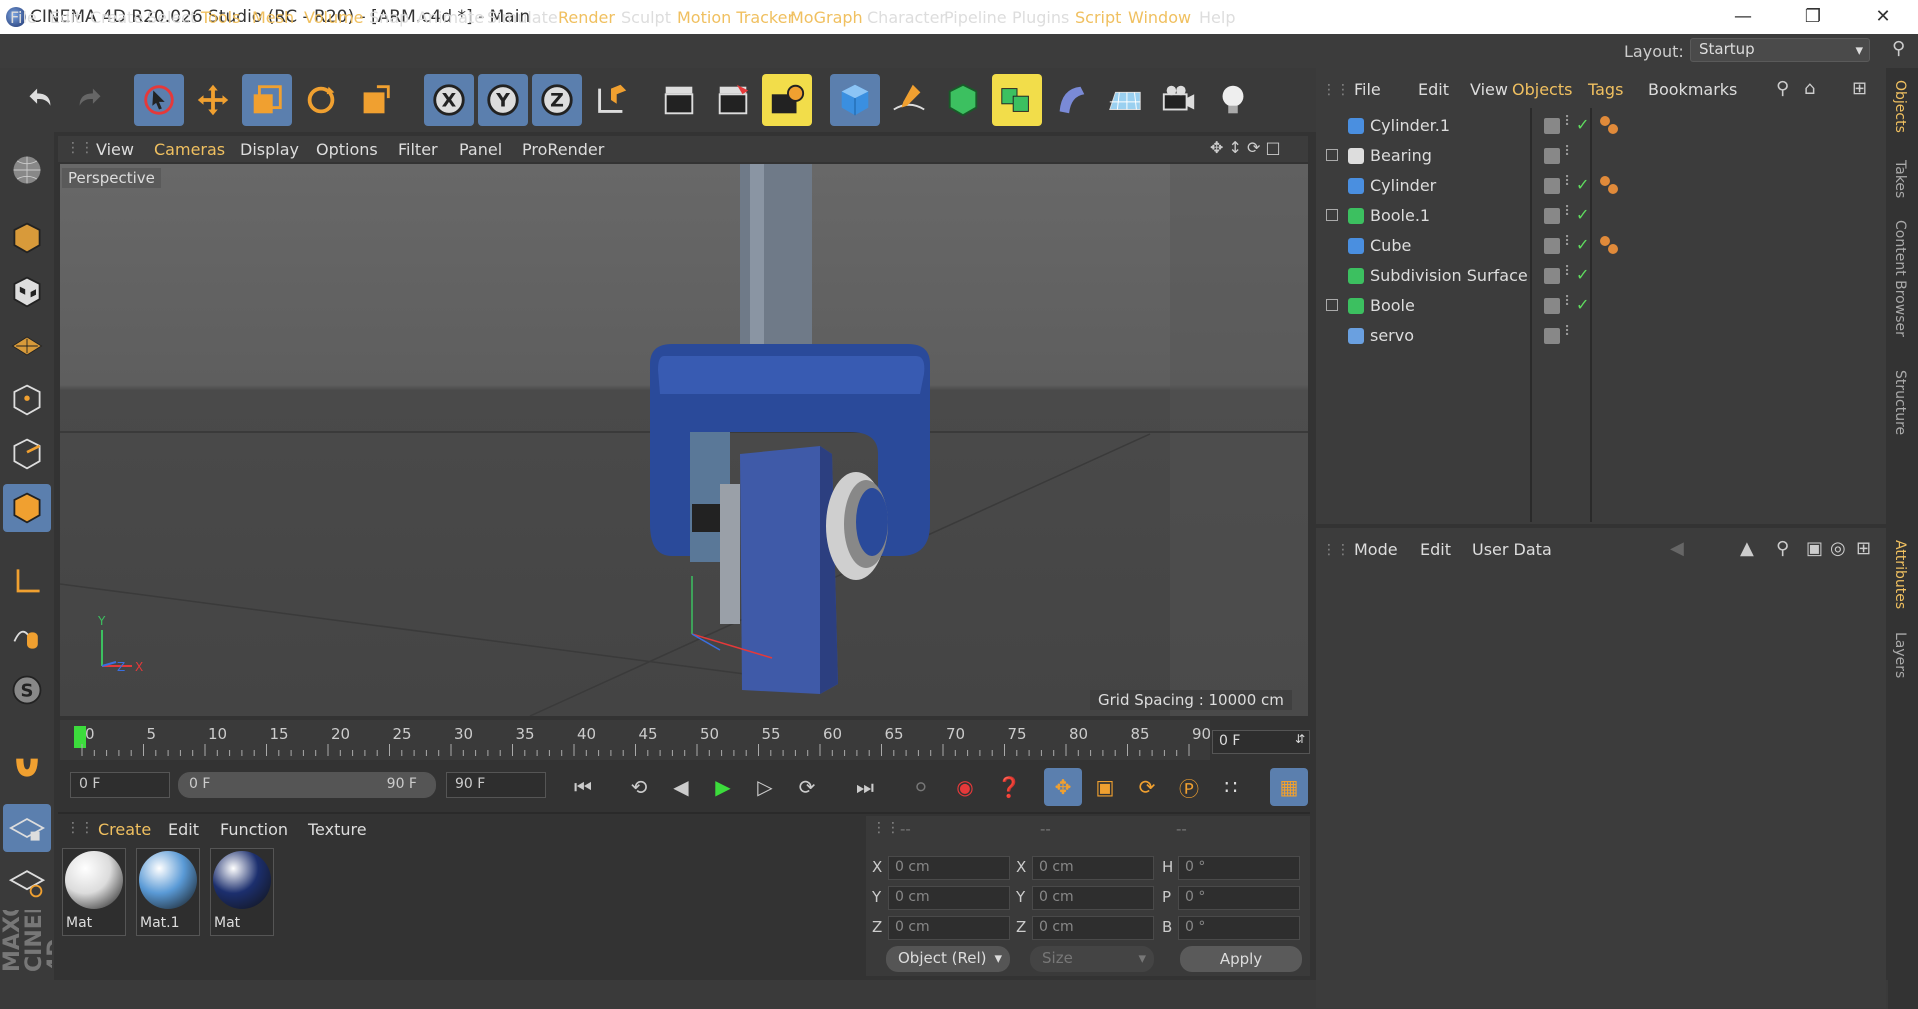  What do you see at coordinates (855, 100) in the screenshot?
I see `cube-primitive-button` at bounding box center [855, 100].